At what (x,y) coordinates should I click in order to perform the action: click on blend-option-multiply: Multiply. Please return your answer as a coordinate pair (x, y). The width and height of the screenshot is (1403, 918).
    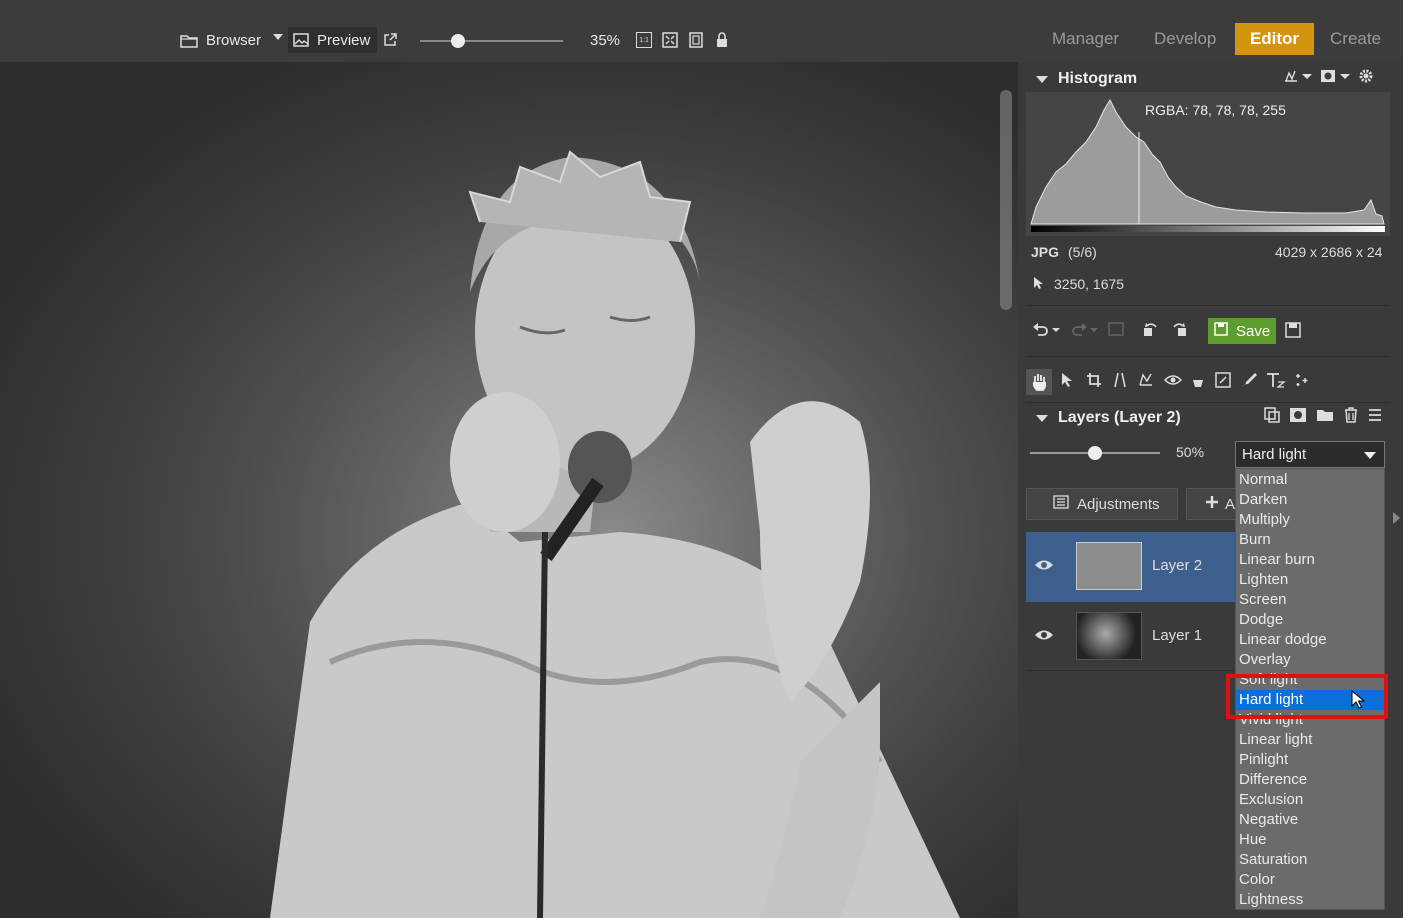
    Looking at the image, I should click on (1310, 520).